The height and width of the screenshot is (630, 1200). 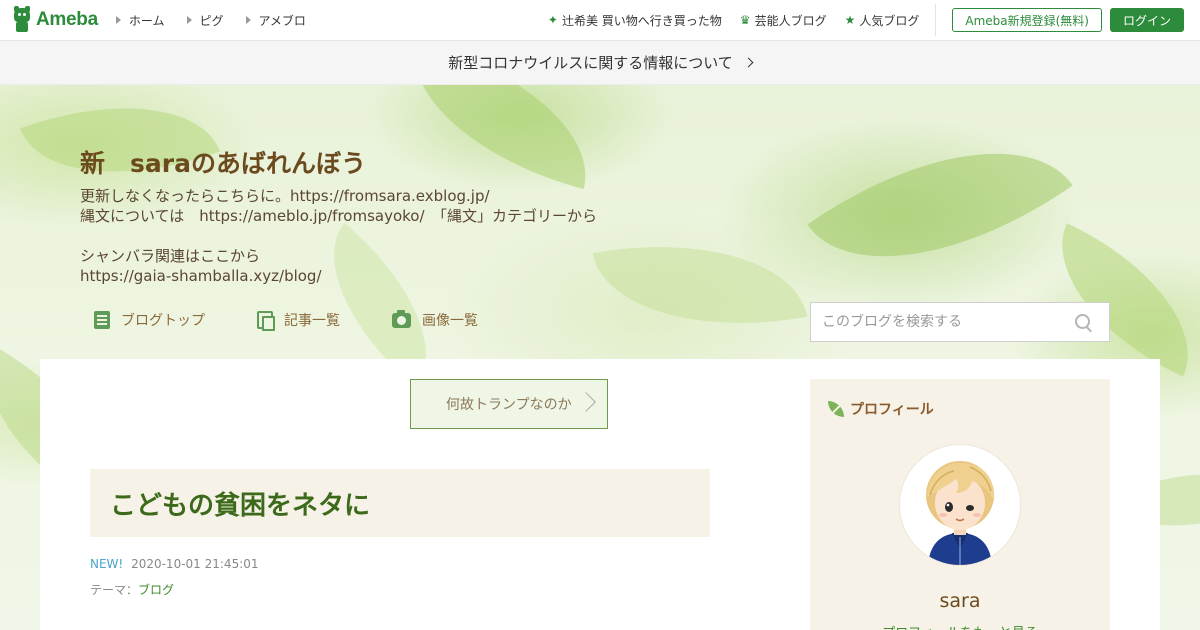 What do you see at coordinates (205, 20) in the screenshot?
I see `nav-pigg-link: ピグ` at bounding box center [205, 20].